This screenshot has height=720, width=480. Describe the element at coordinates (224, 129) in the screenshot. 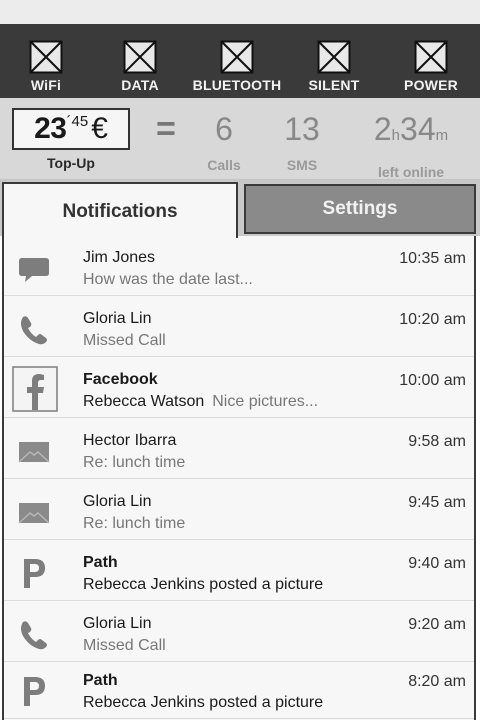

I see `calls-value: 6` at that location.